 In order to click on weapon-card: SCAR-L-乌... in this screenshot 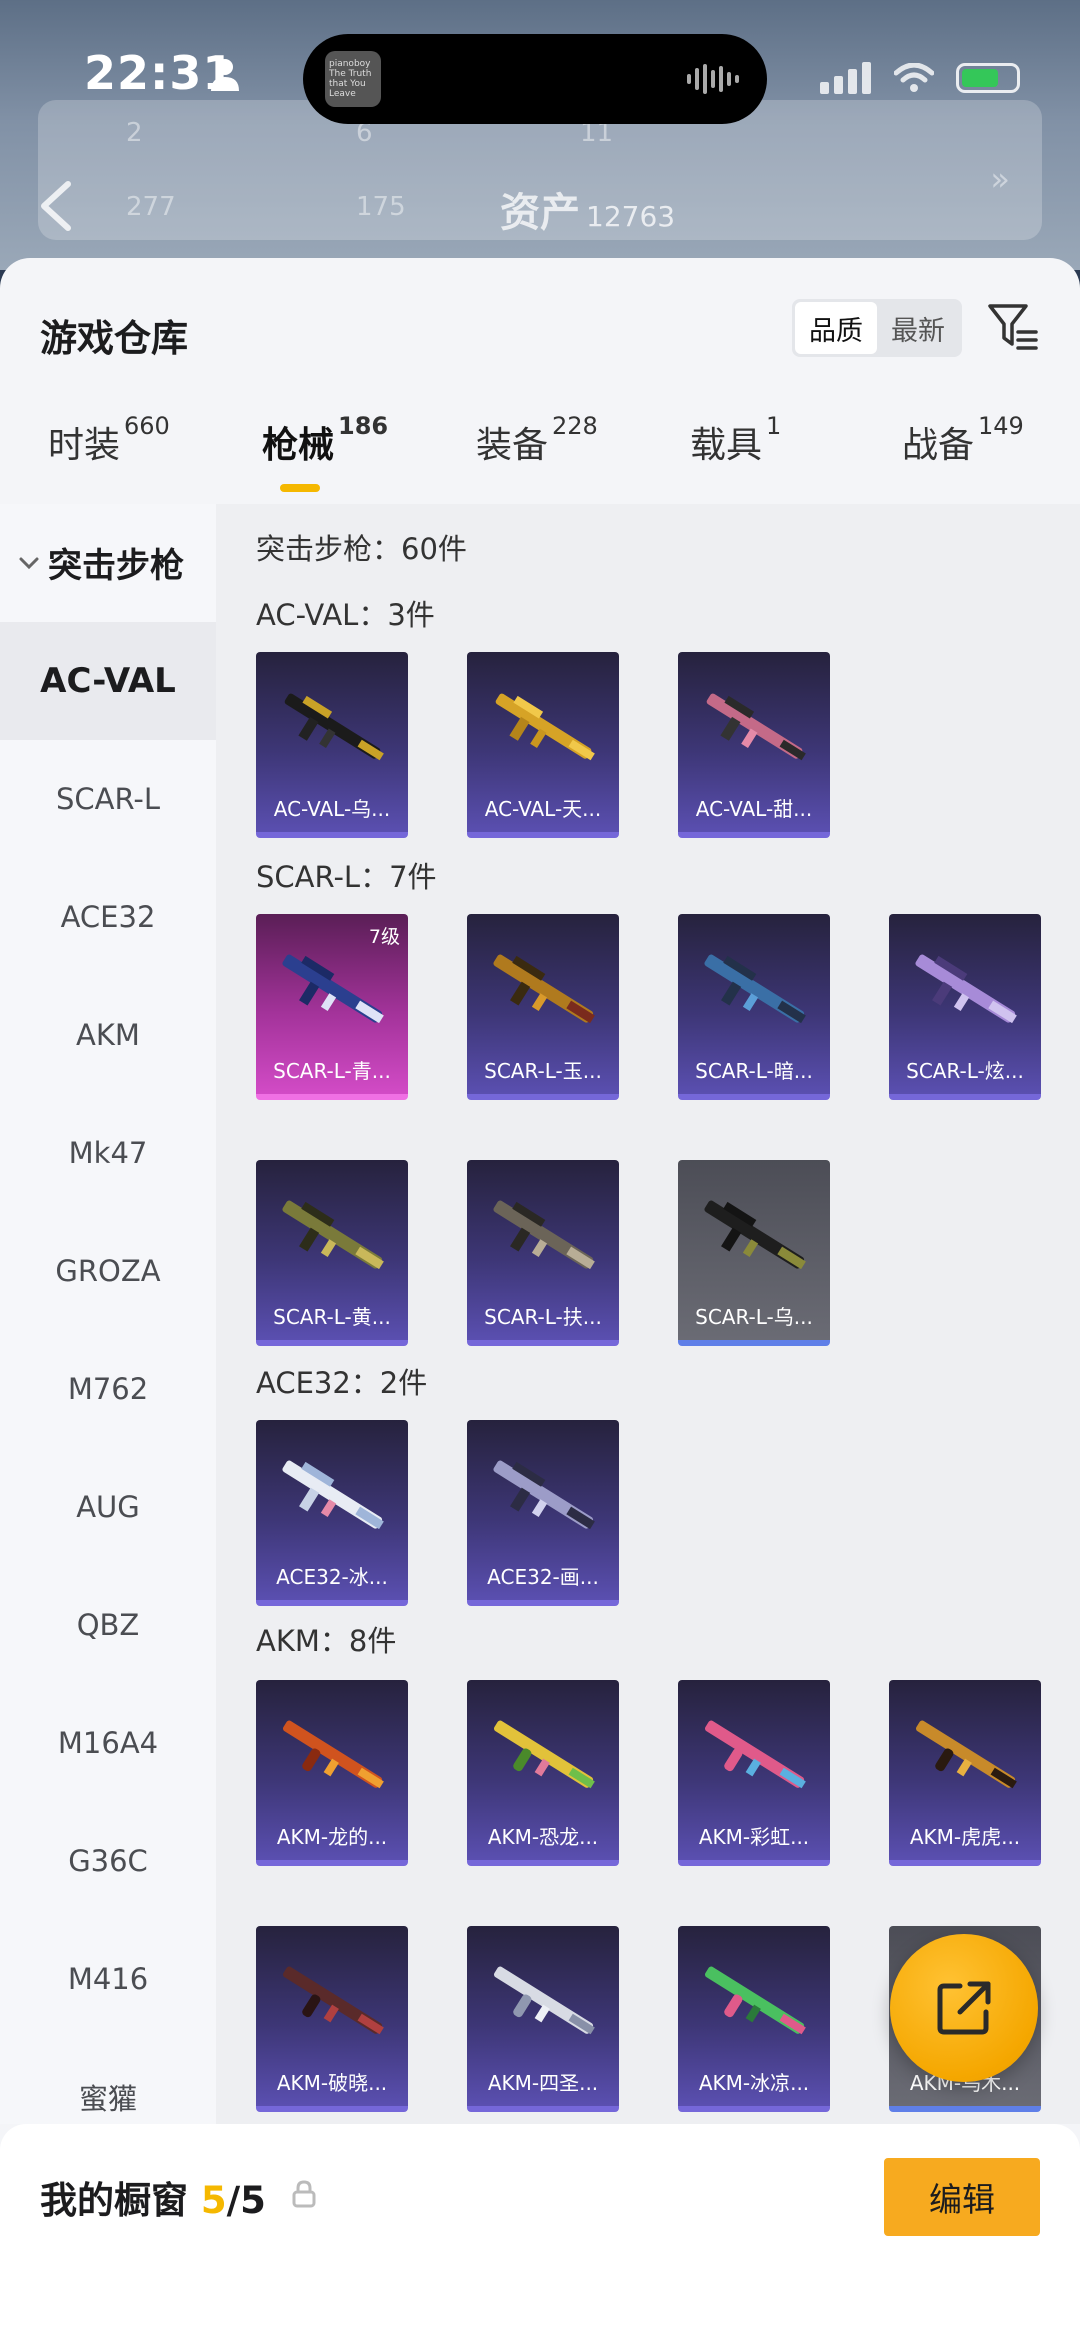, I will do `click(754, 1253)`.